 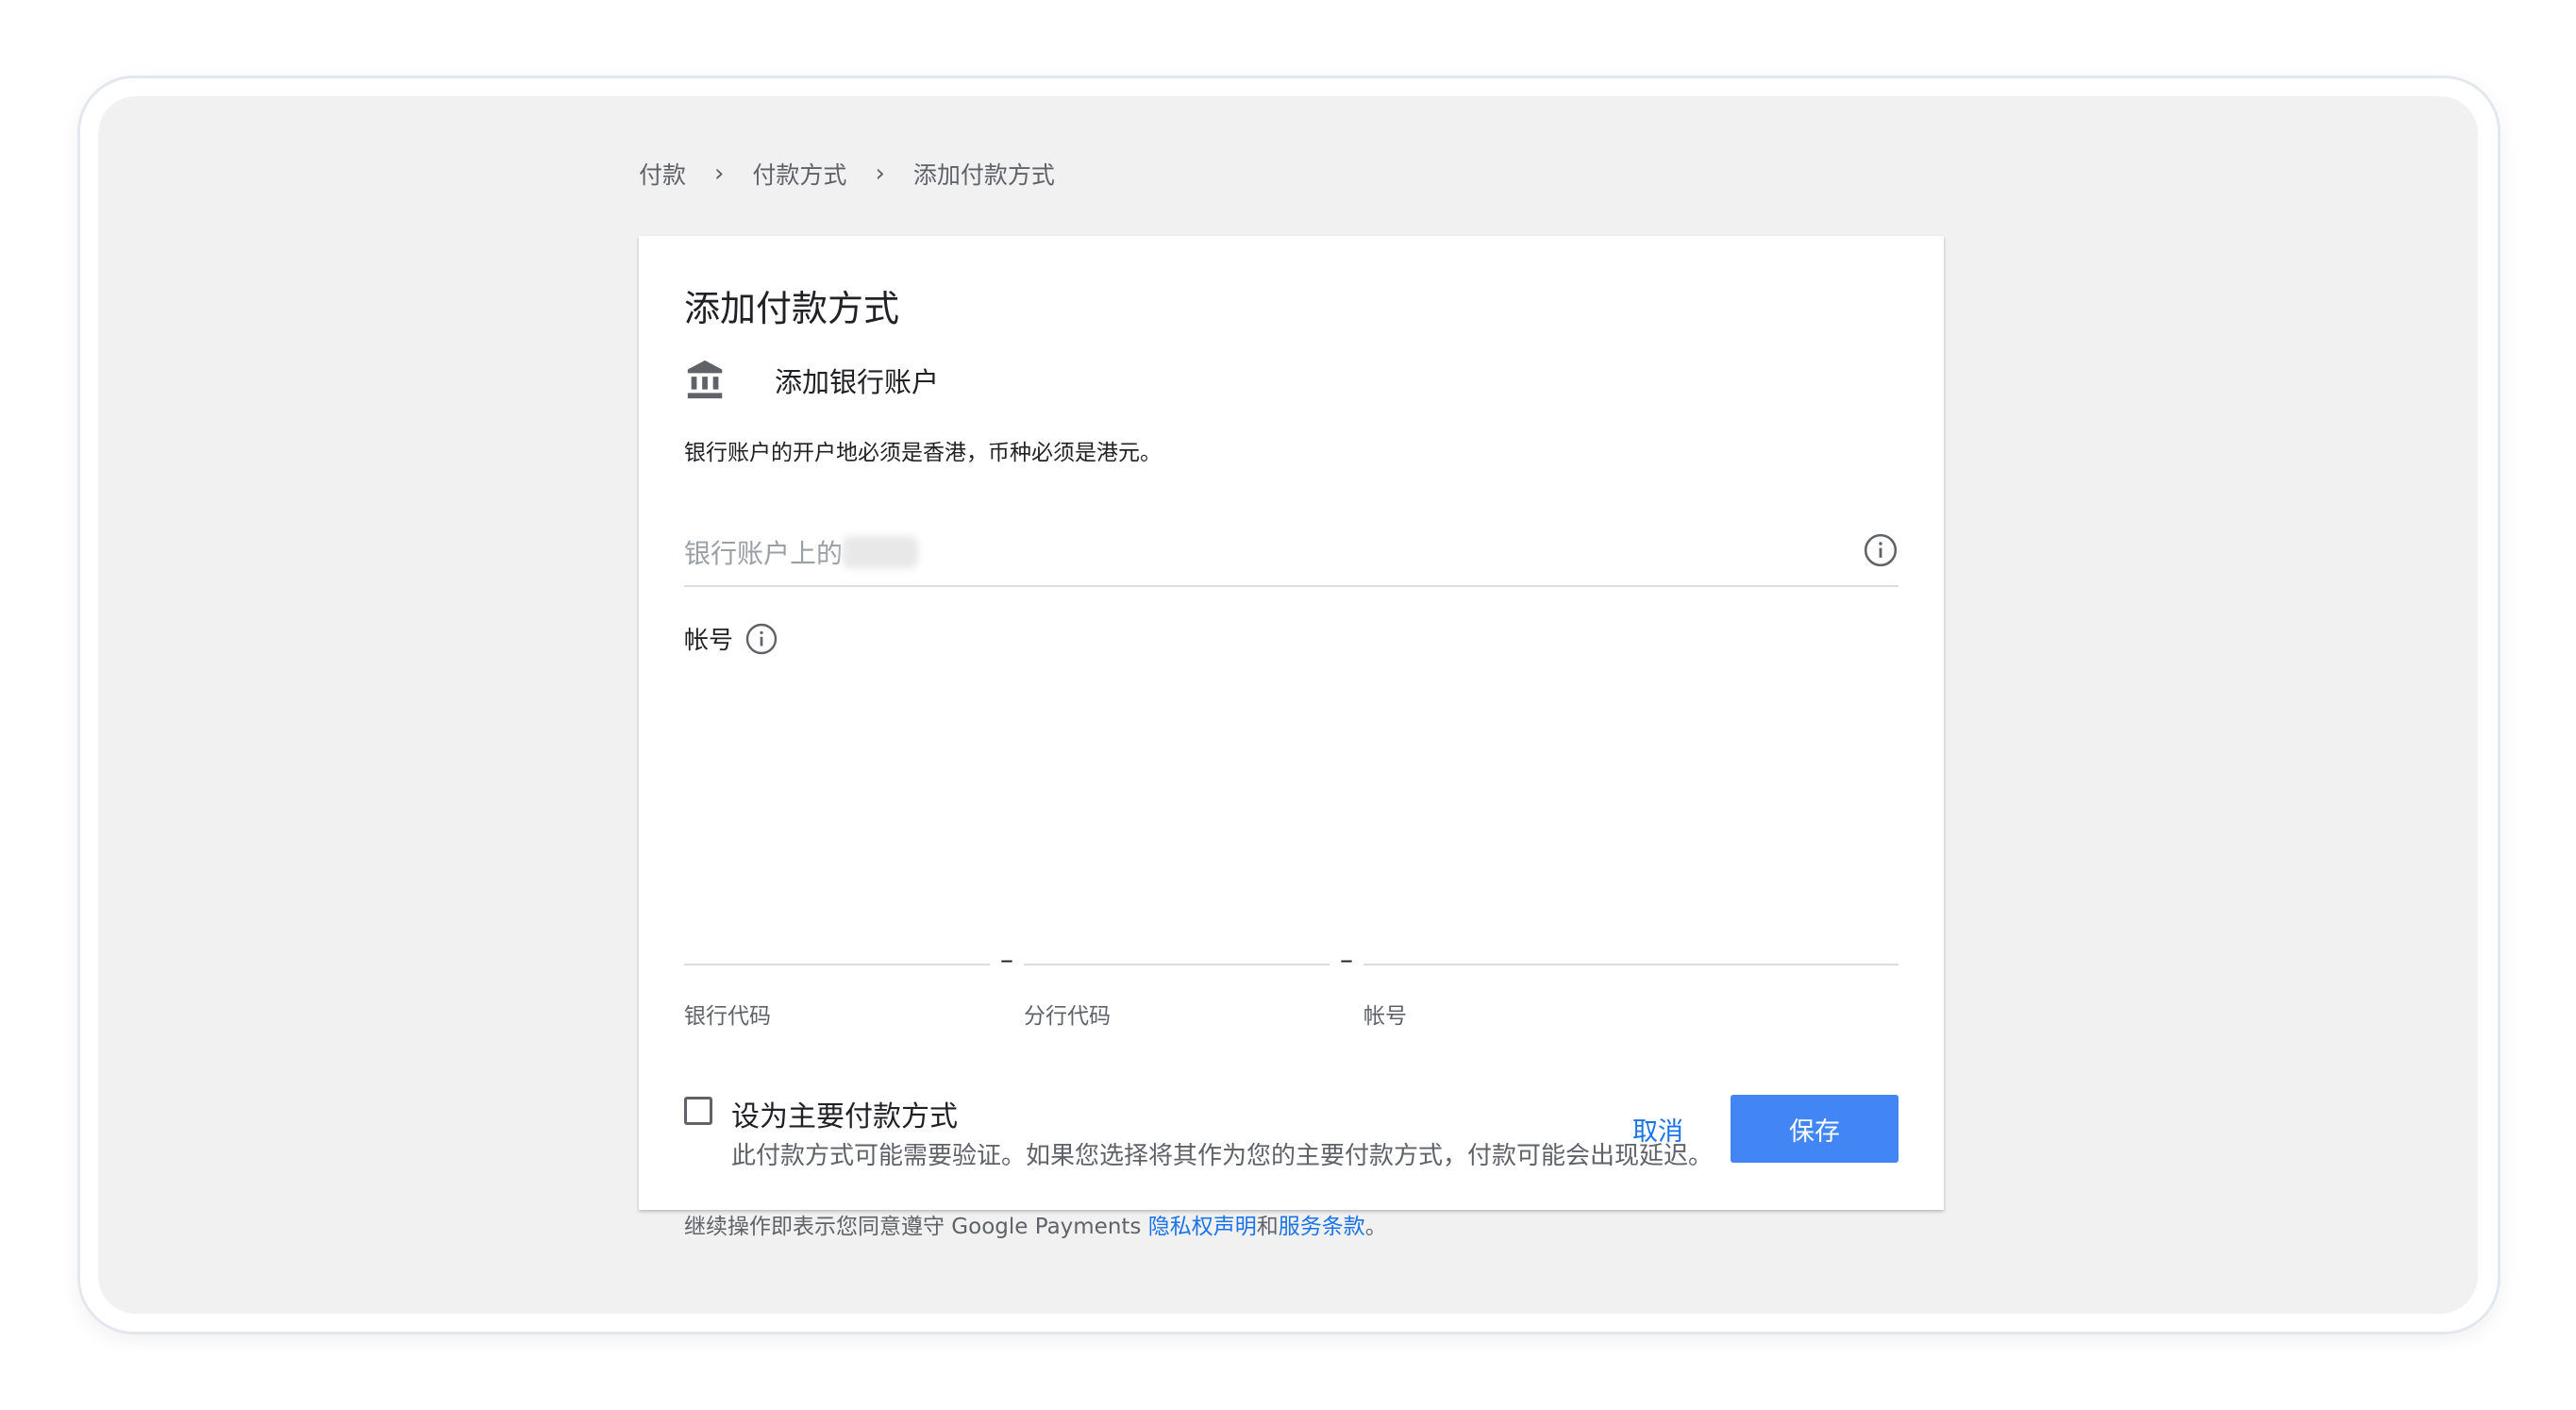 What do you see at coordinates (1267, 1227) in the screenshot?
I see `terms-middle: 和` at bounding box center [1267, 1227].